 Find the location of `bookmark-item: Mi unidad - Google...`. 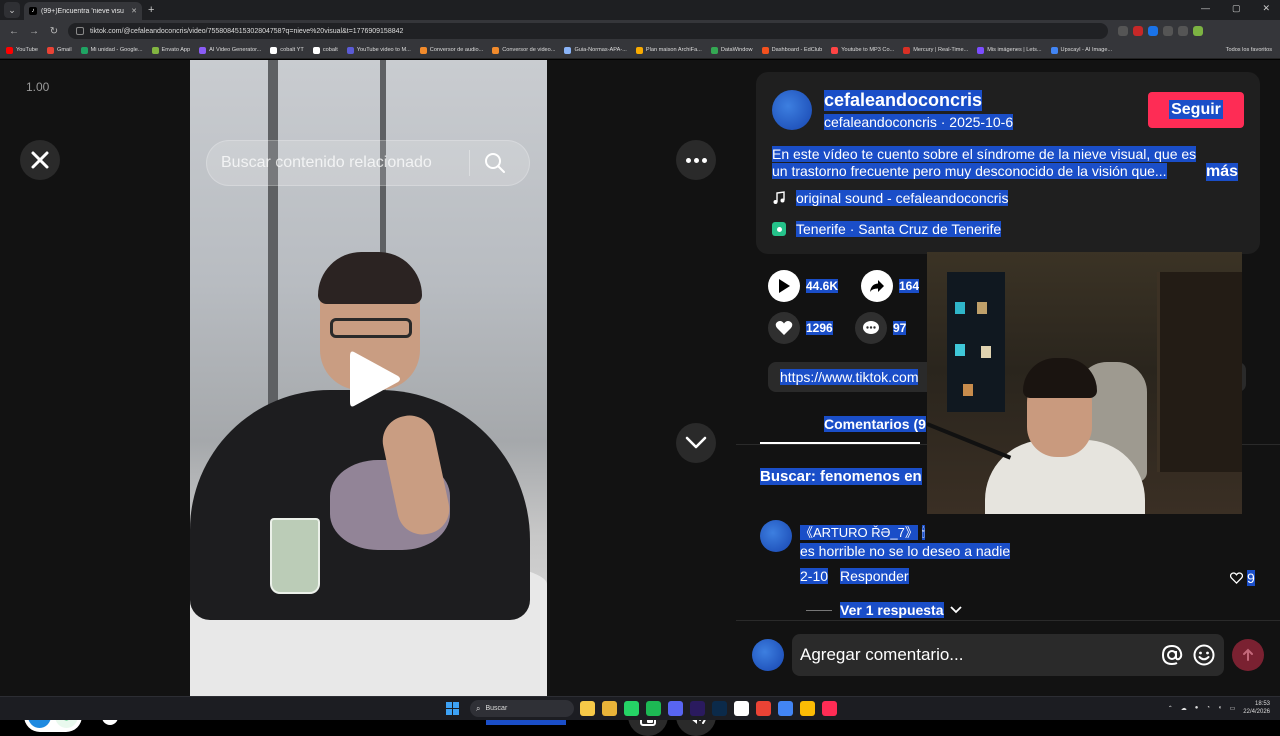

bookmark-item: Mi unidad - Google... is located at coordinates (111, 50).